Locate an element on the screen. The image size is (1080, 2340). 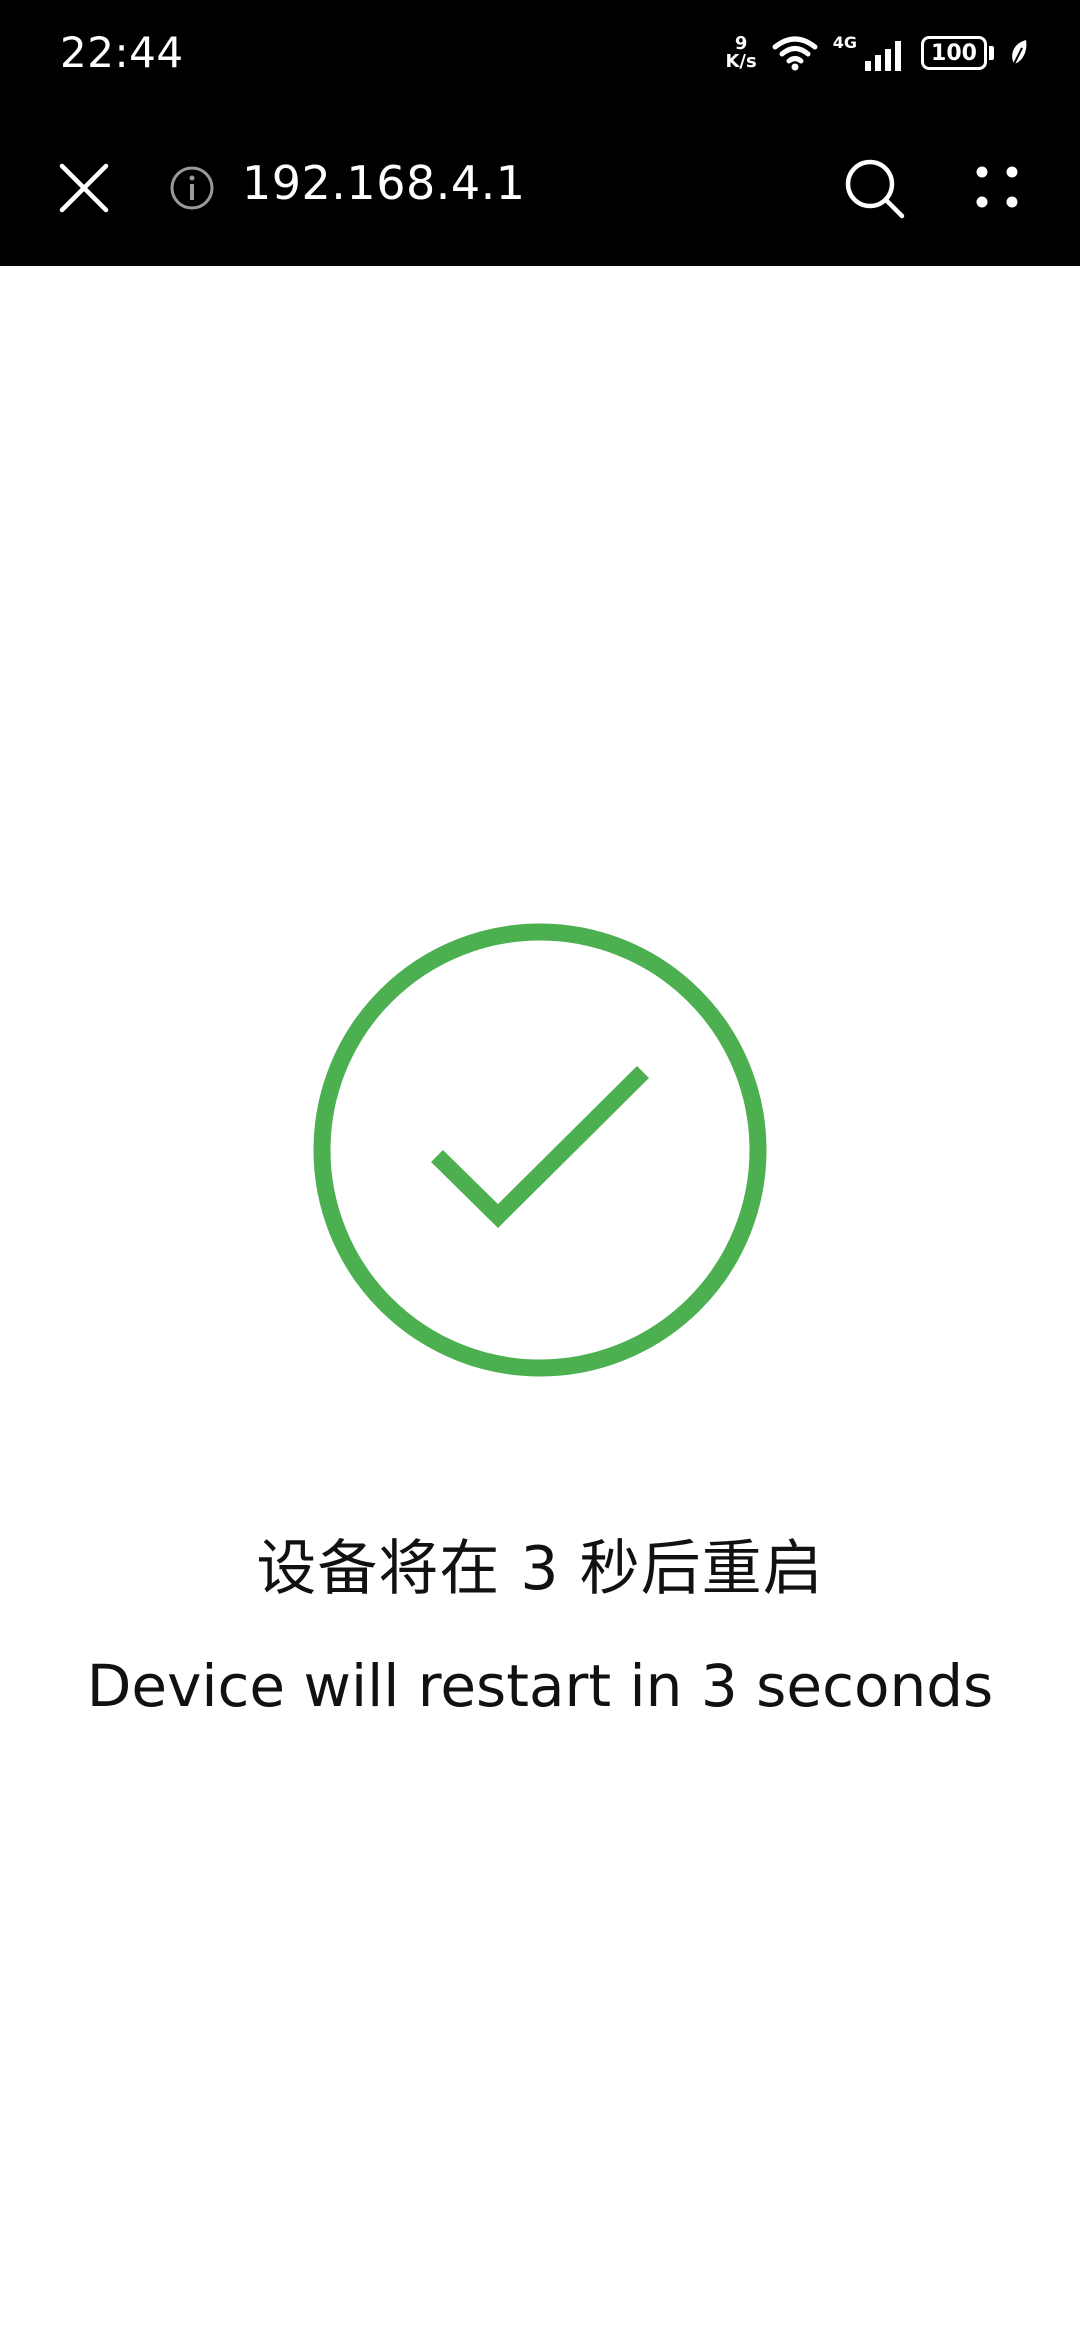
restart-message-english: Device will restart in 3 seconds is located at coordinates (540, 1686).